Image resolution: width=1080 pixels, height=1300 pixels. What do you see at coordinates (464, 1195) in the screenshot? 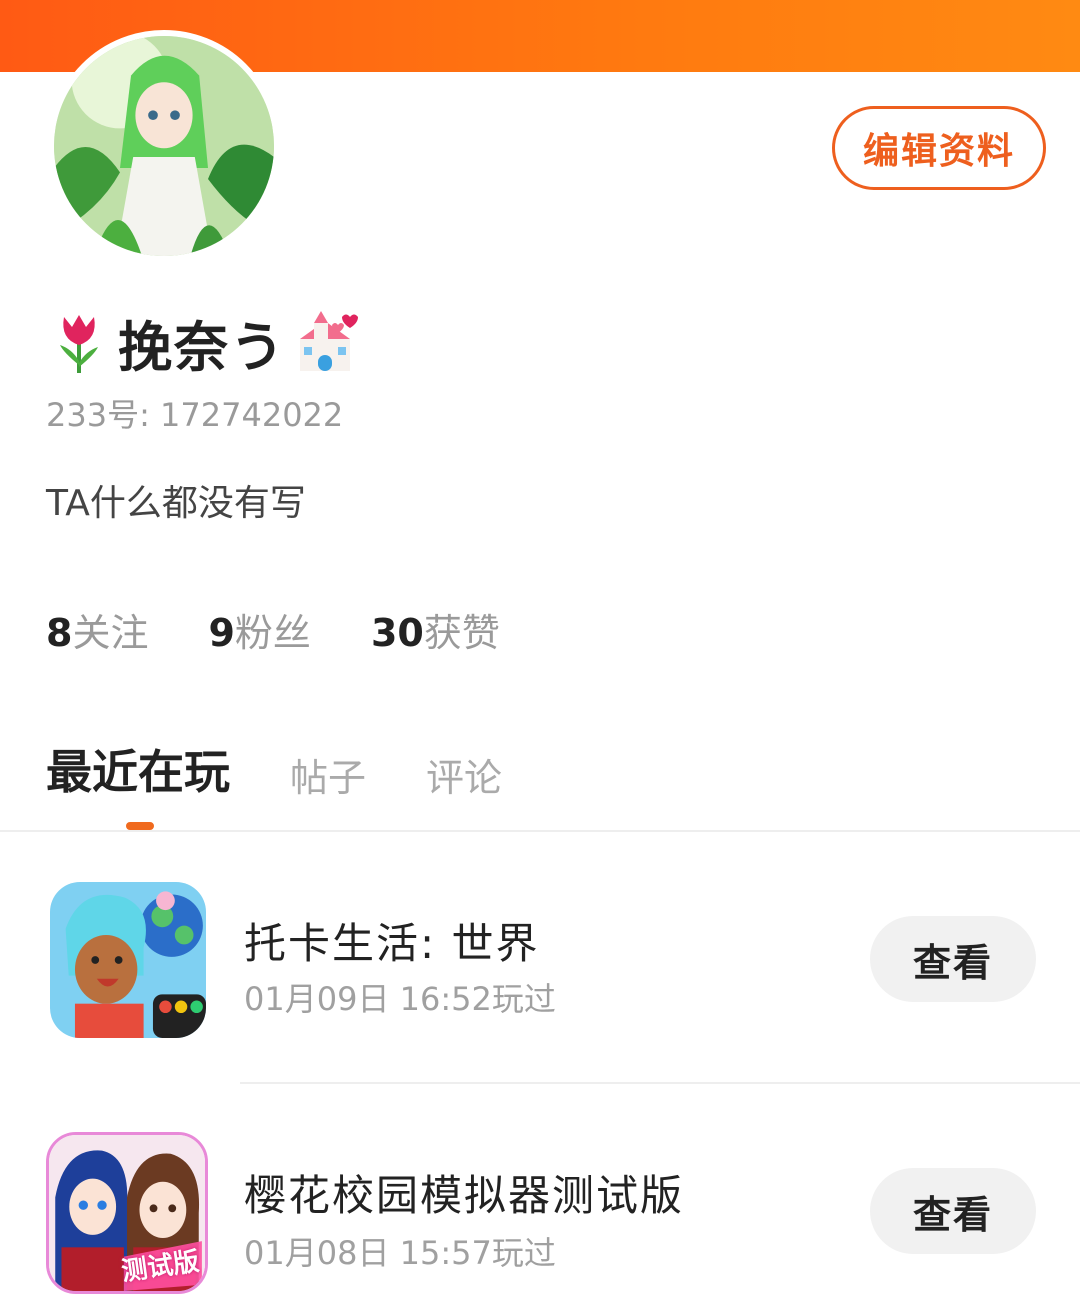
I see `game-title: 樱花校园模拟器测试版` at bounding box center [464, 1195].